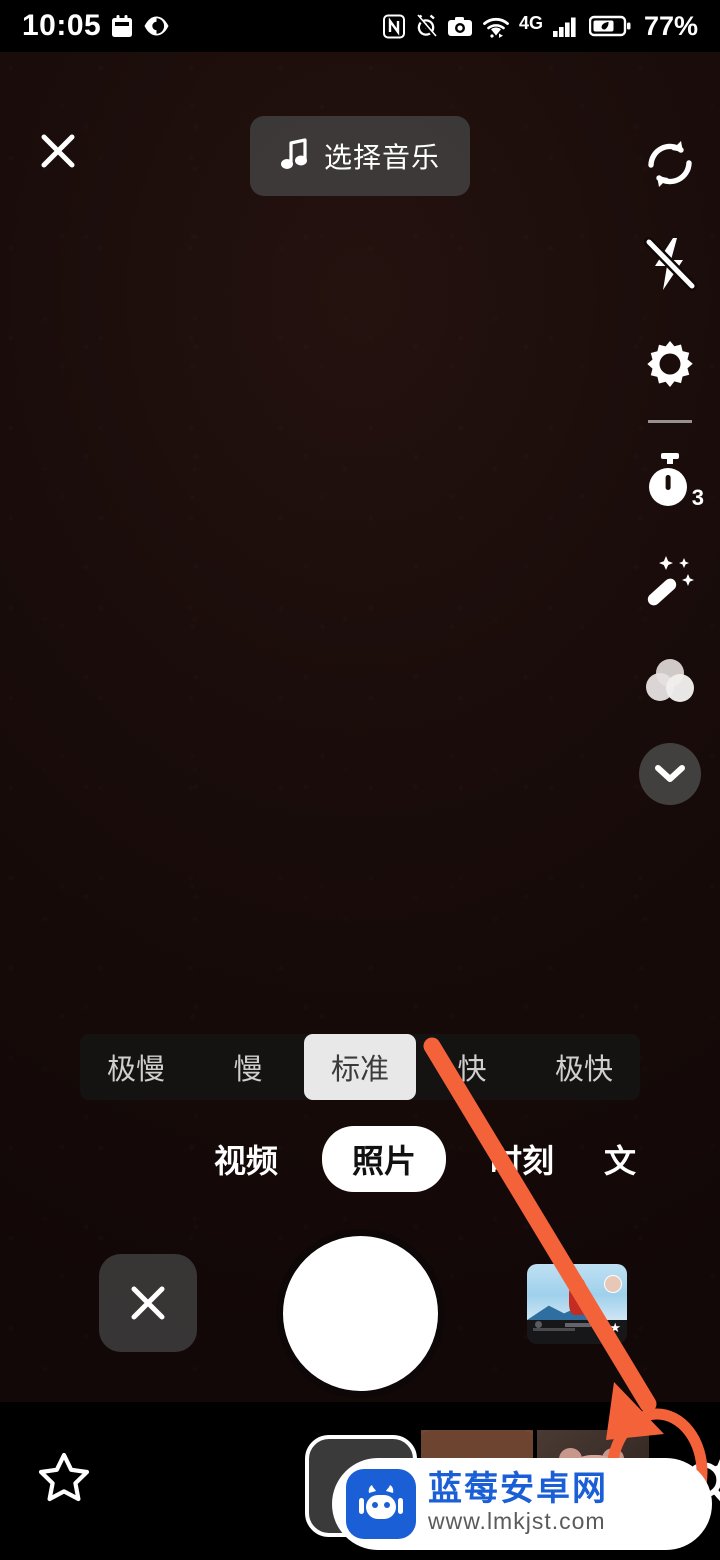  I want to click on tab-video: 视频, so click(246, 1159).